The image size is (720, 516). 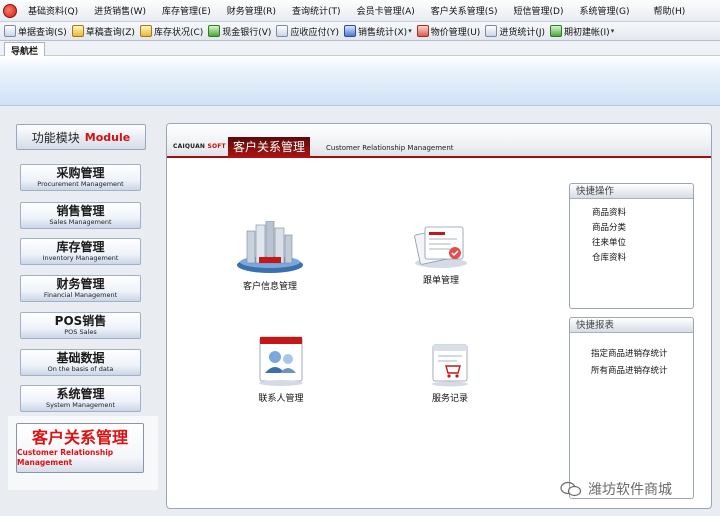 I want to click on module-crm-button: 客户关系管理 Customer Relationship Management, so click(x=80, y=448).